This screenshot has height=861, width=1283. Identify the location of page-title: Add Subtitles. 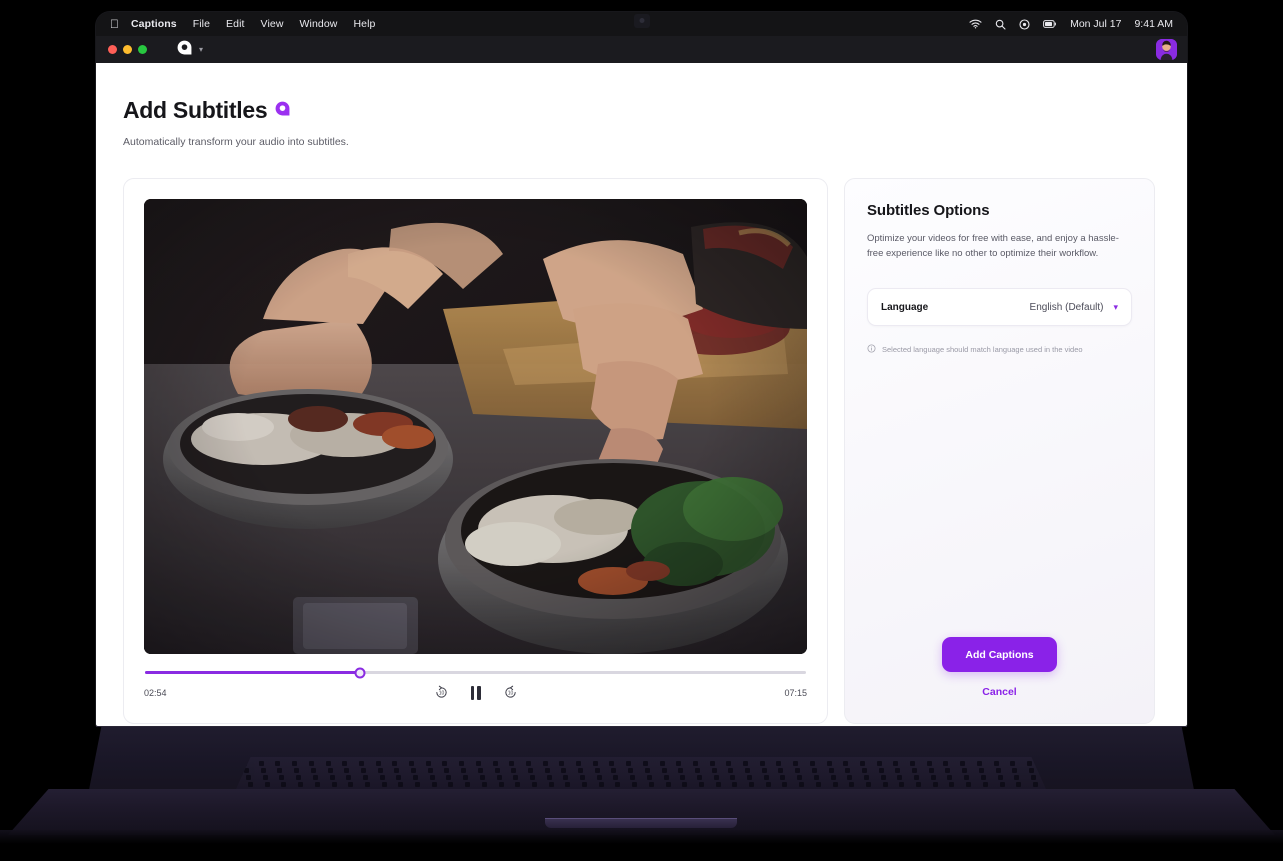
(195, 110).